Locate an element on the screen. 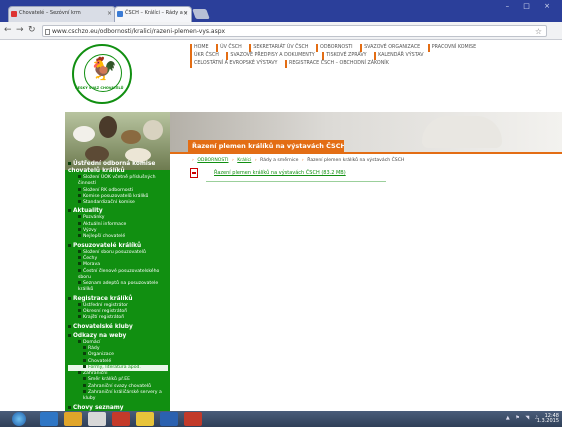 This screenshot has height=427, width=562. sidebar-section-heading: Chovatelské kluby is located at coordinates (118, 327).